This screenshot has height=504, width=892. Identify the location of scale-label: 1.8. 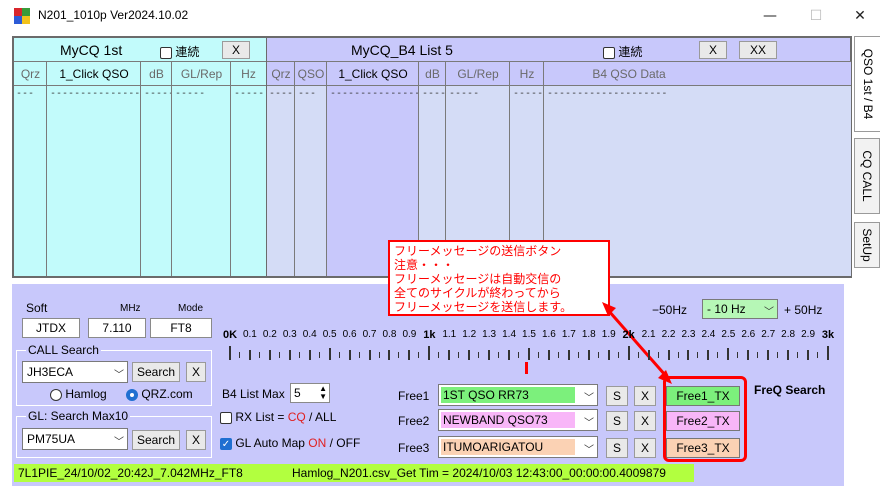
(588, 334).